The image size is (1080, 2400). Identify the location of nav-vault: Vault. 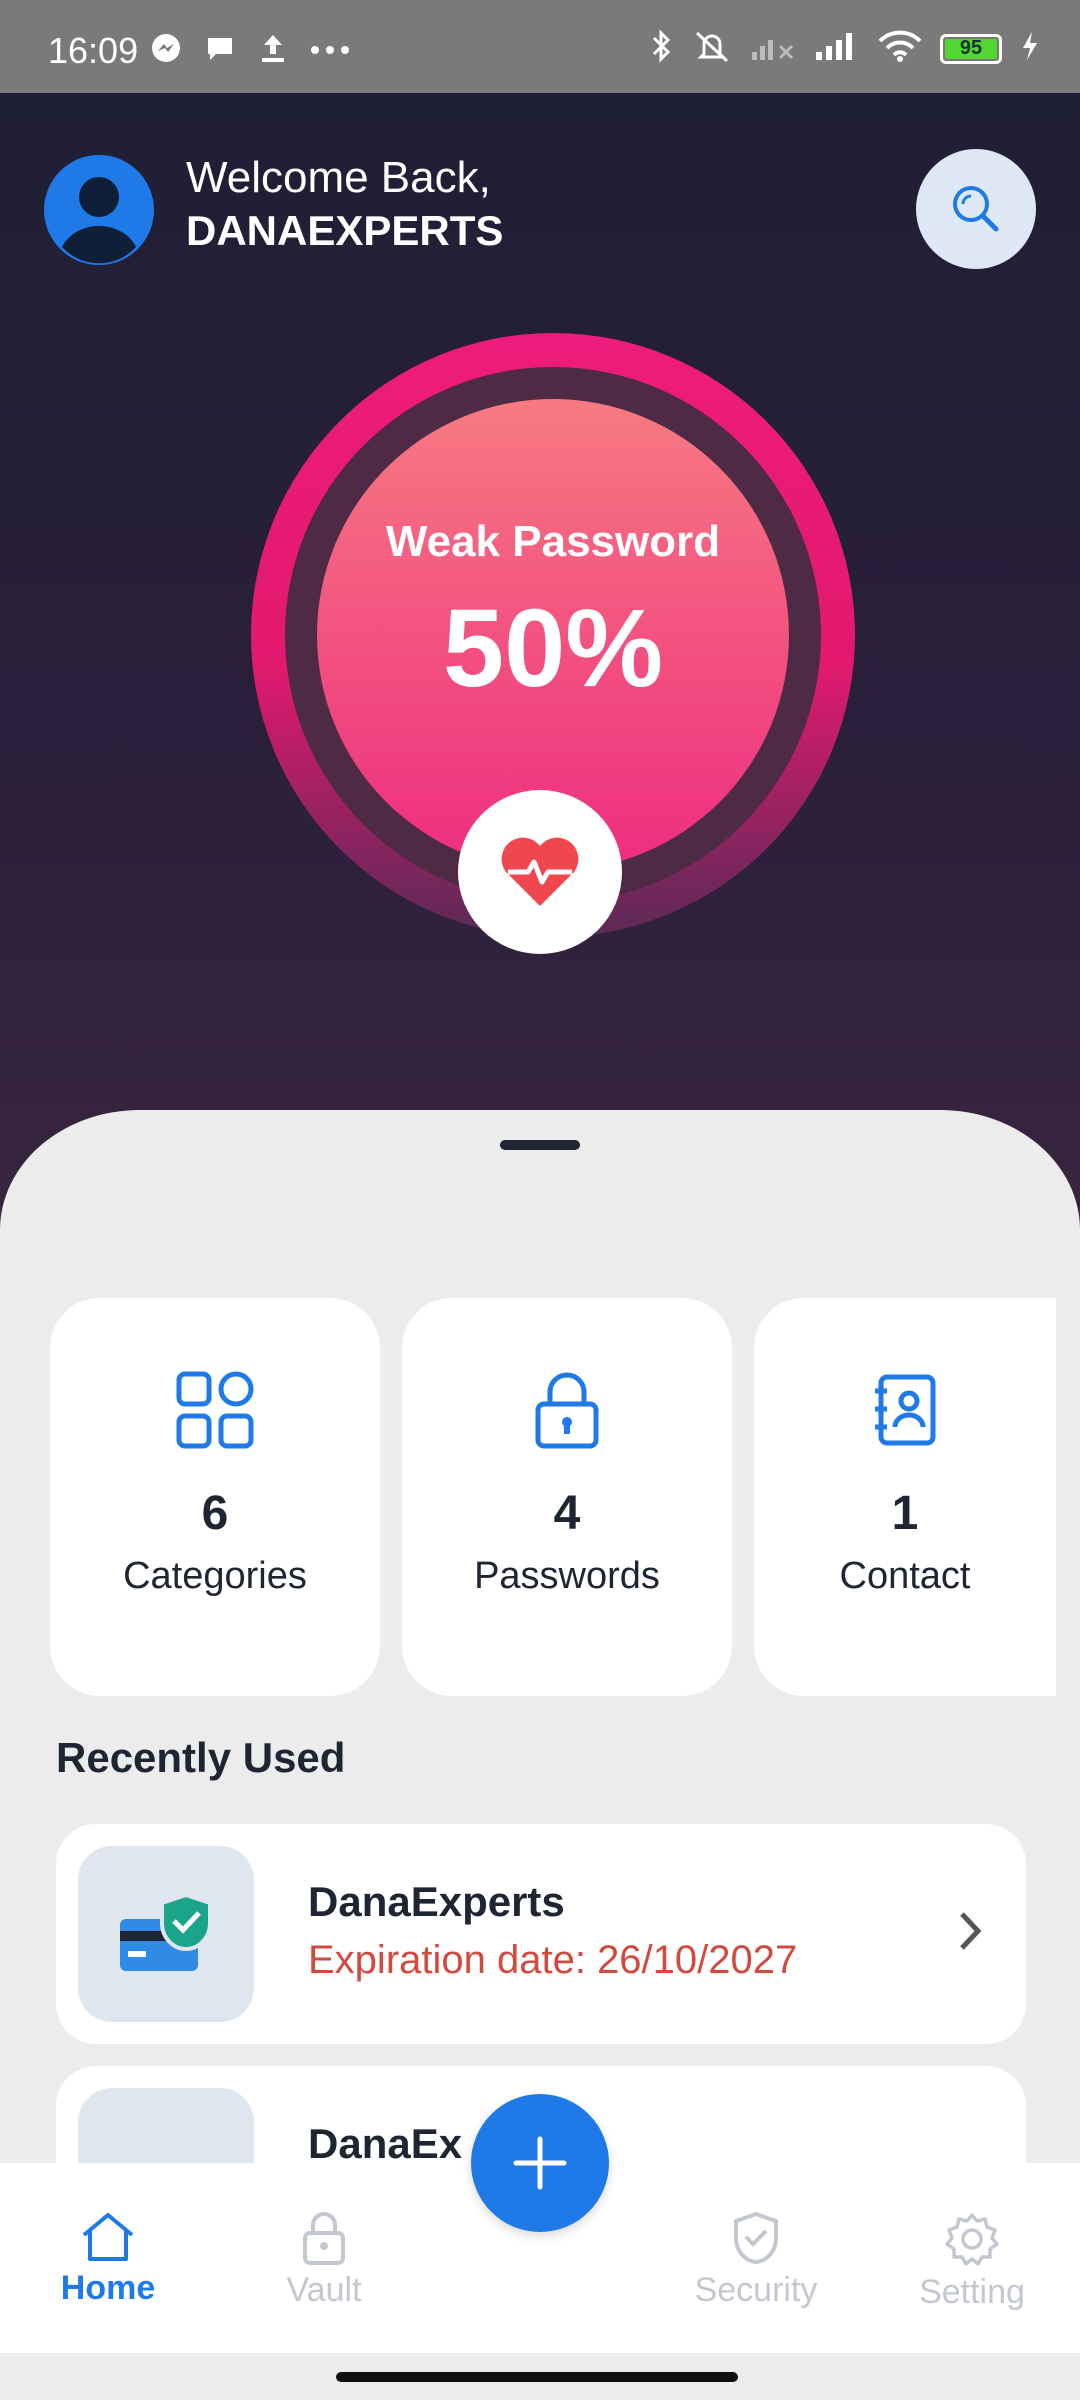
(324, 2260).